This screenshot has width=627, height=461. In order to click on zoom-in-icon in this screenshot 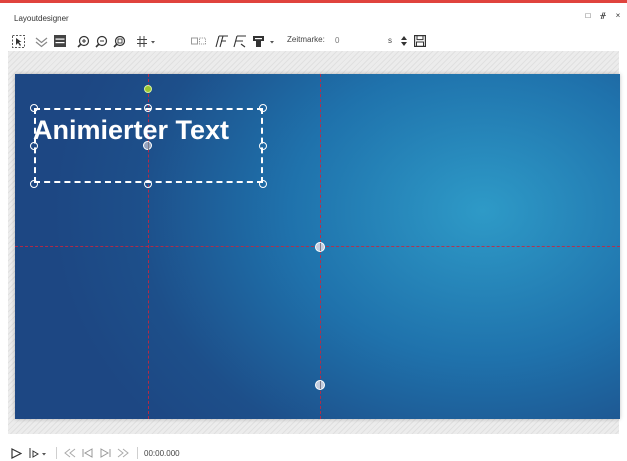, I will do `click(83, 41)`.